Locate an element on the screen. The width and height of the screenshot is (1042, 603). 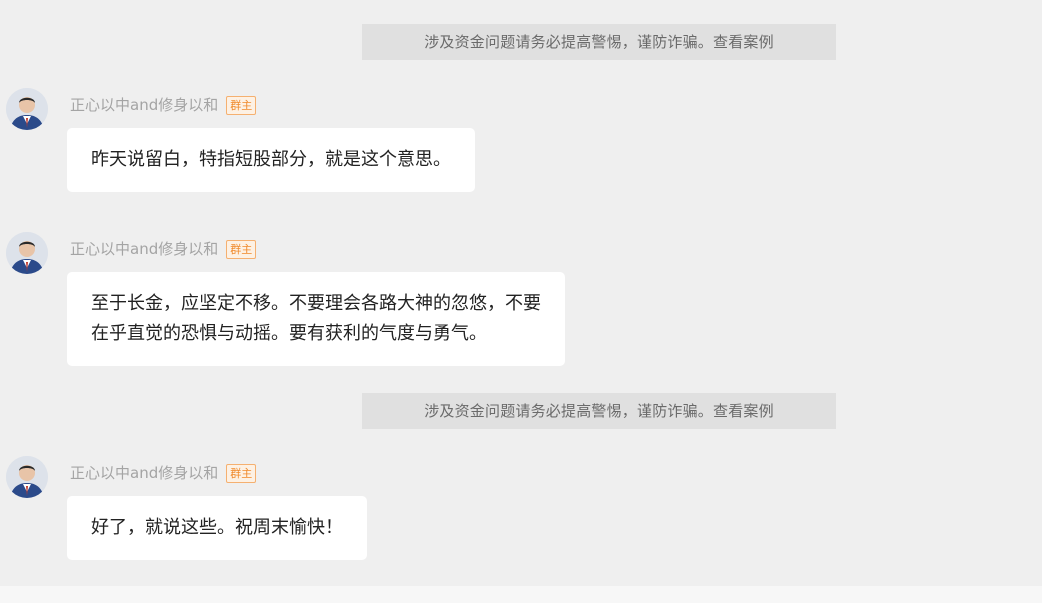
message-bubble: 好了，就说这些。祝周末愉快！ is located at coordinates (217, 528).